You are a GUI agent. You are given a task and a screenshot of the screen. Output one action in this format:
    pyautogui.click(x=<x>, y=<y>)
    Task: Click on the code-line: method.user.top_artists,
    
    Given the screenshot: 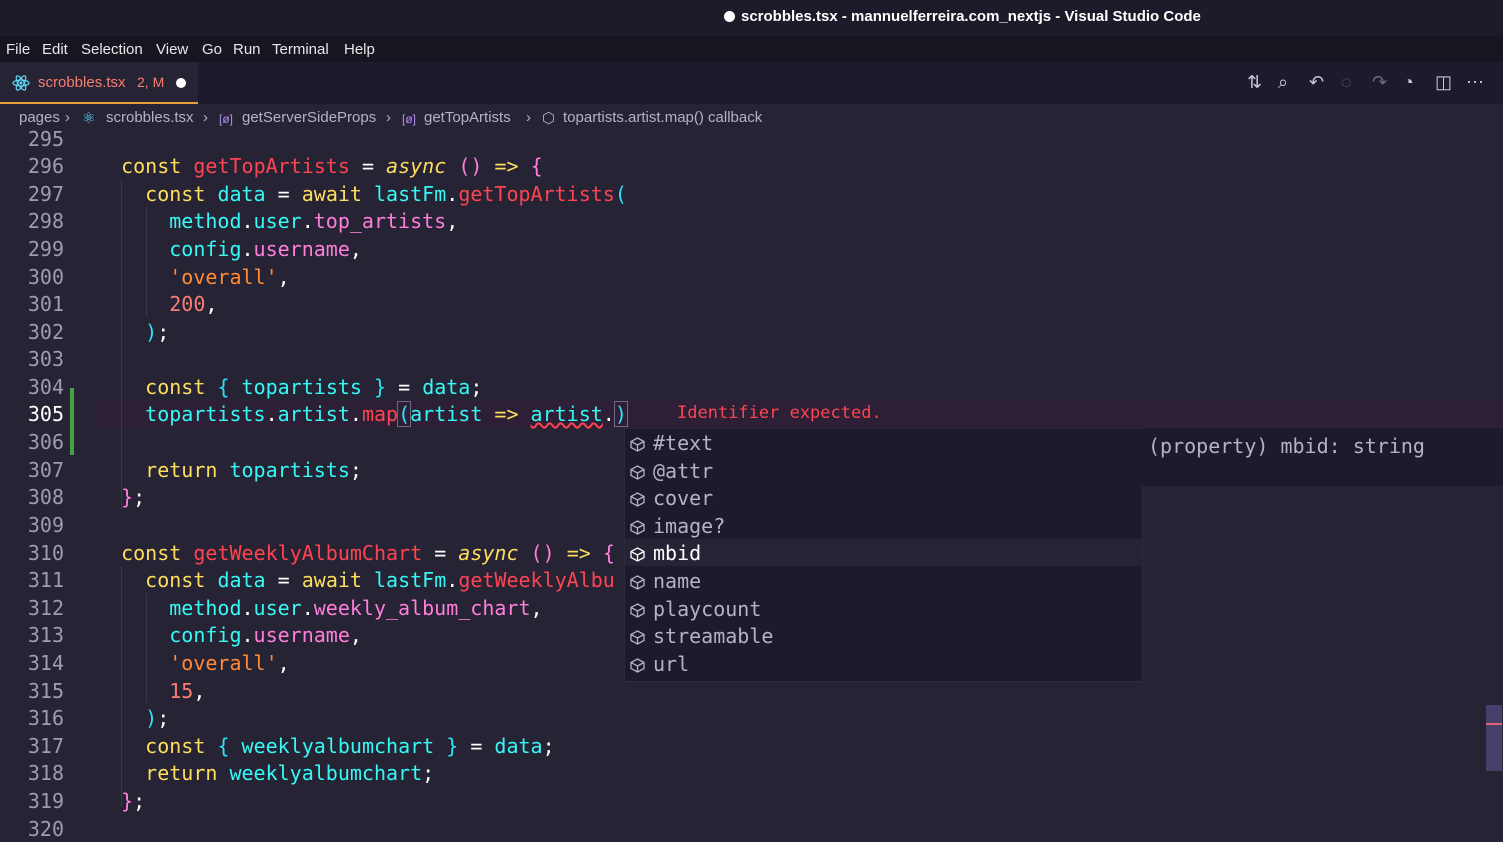 What is the action you would take?
    pyautogui.click(x=314, y=221)
    